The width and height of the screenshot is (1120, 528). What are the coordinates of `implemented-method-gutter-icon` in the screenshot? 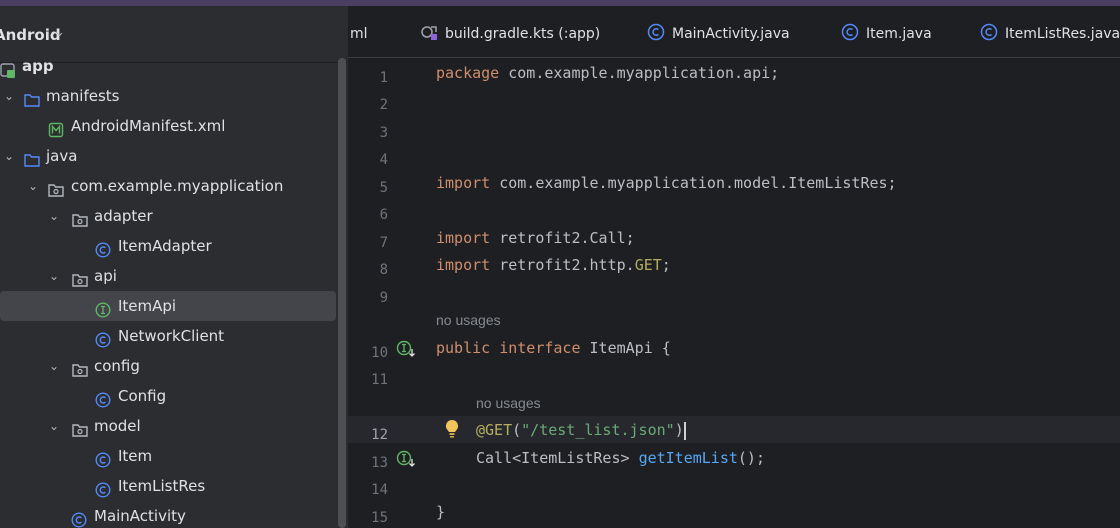 It's located at (406, 459).